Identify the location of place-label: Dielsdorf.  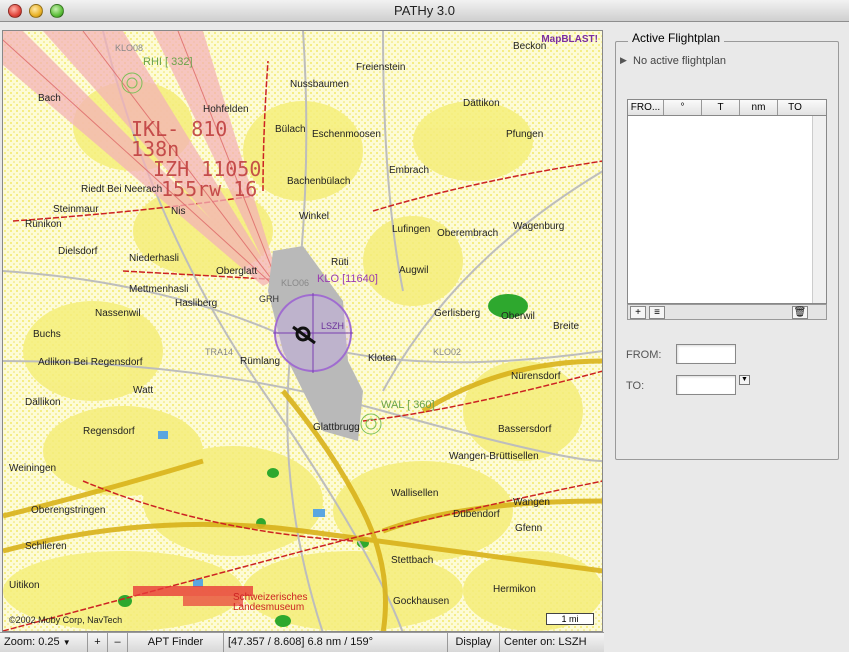
(78, 251).